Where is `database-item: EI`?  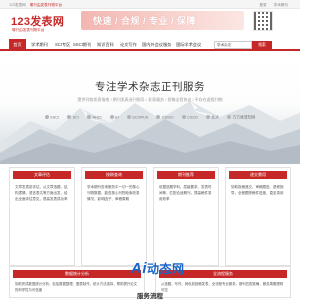 database-item: EI is located at coordinates (114, 117).